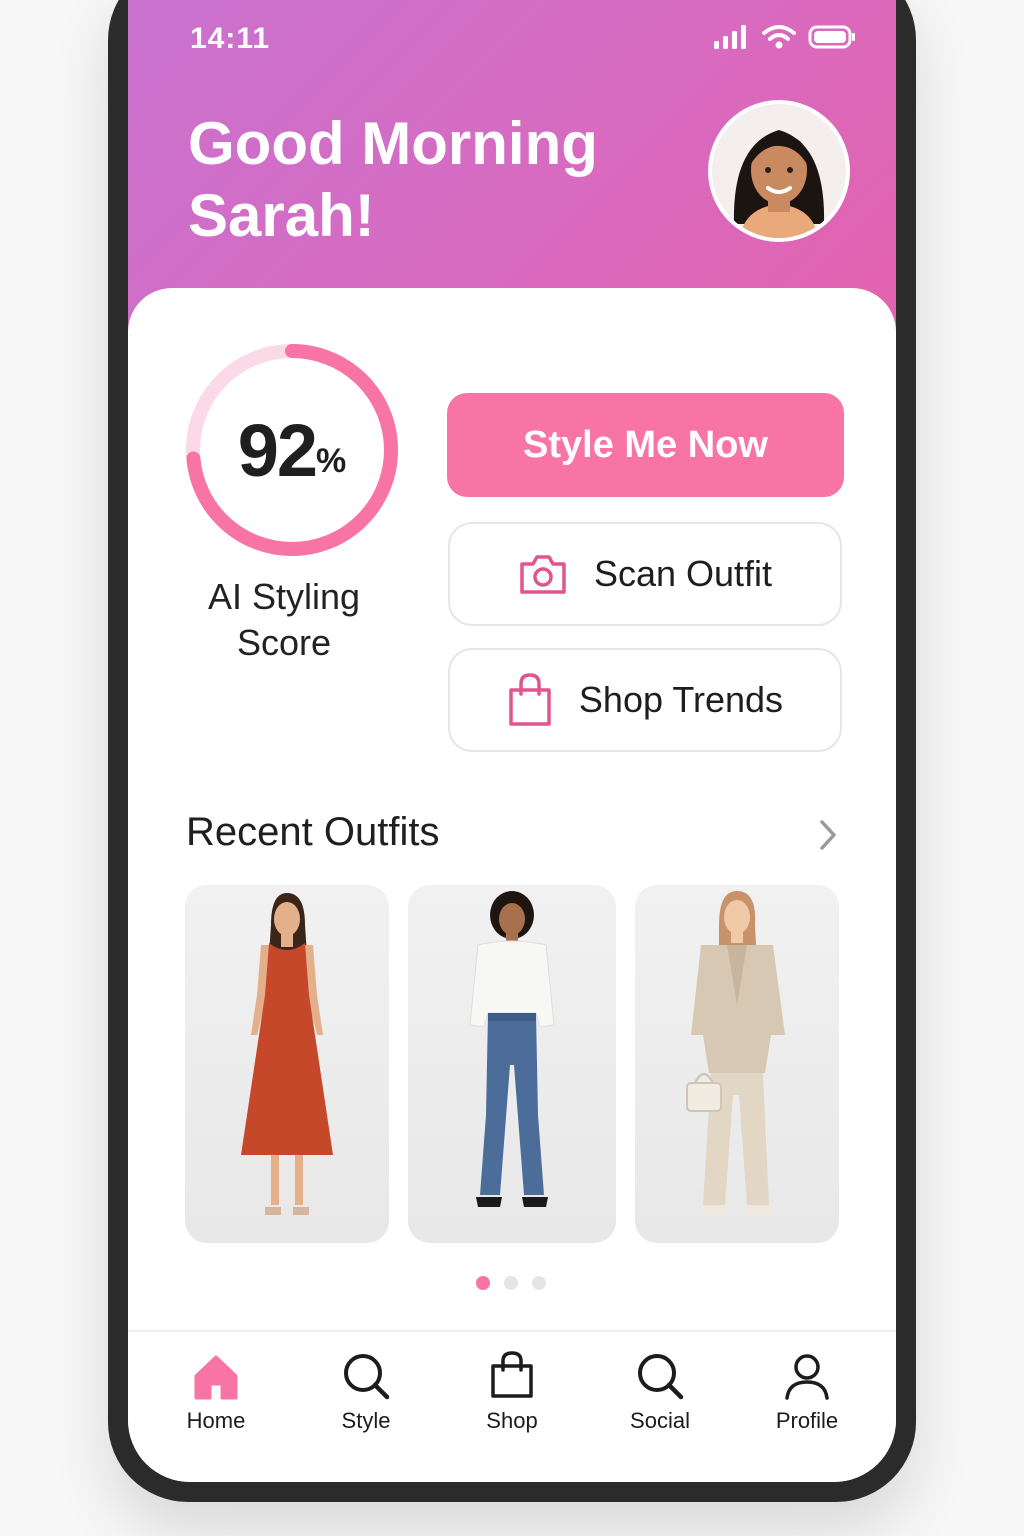  I want to click on style-me-now-button: Style Me Now, so click(645, 445).